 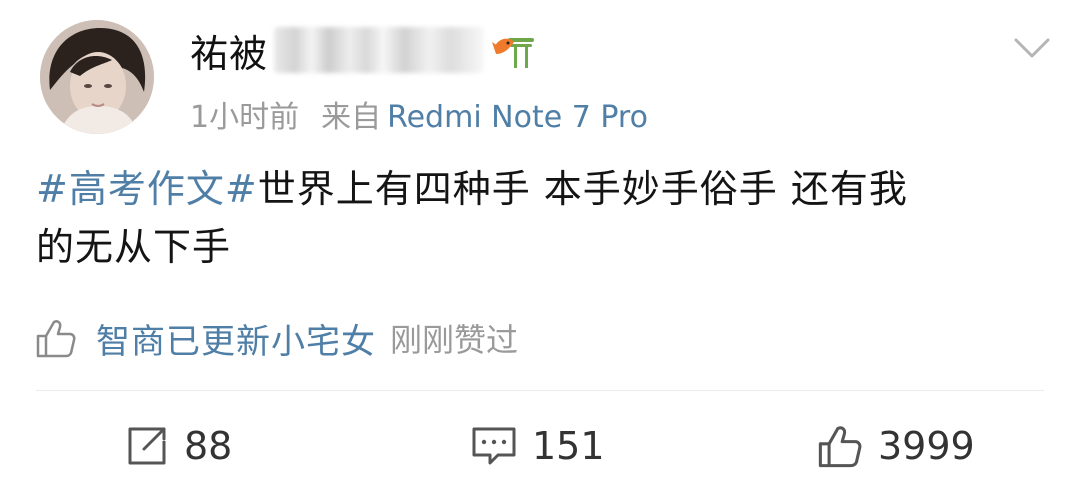 I want to click on source-device: Redmi Note 7 Pro, so click(x=517, y=117).